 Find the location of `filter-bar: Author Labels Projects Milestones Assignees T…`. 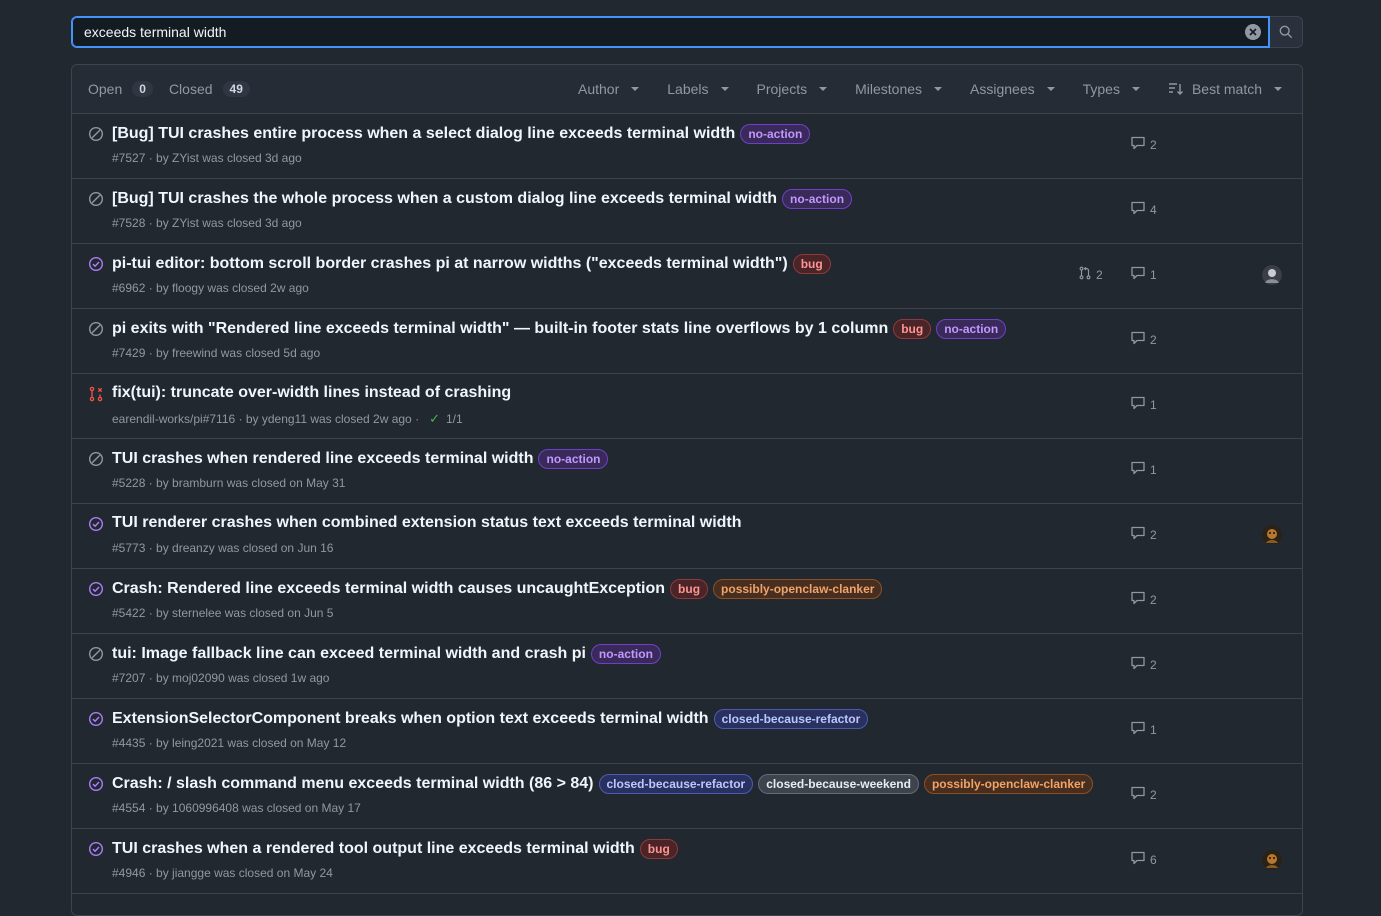

filter-bar: Author Labels Projects Milestones Assignees T… is located at coordinates (918, 89).